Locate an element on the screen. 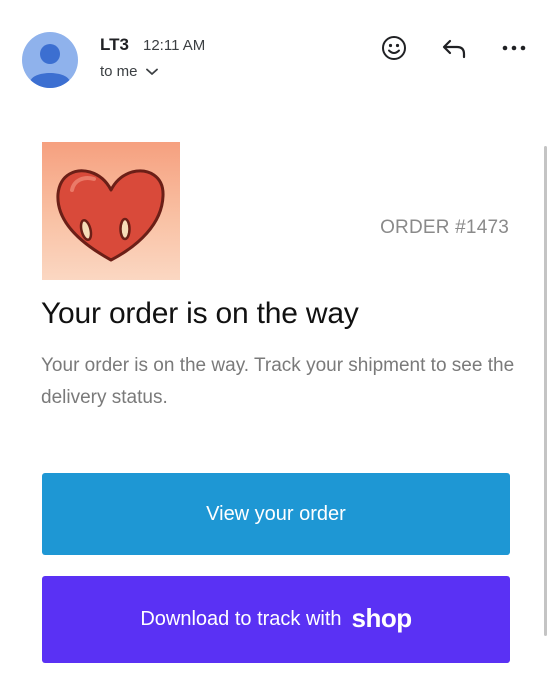  chevron-down-icon is located at coordinates (151, 71).